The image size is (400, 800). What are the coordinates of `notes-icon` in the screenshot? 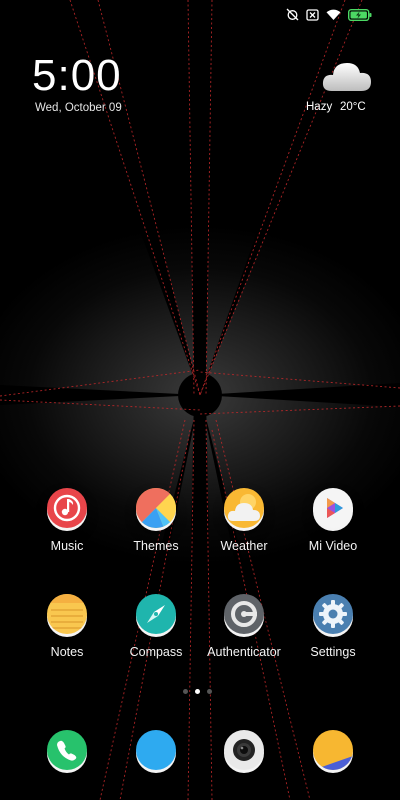 It's located at (67, 614).